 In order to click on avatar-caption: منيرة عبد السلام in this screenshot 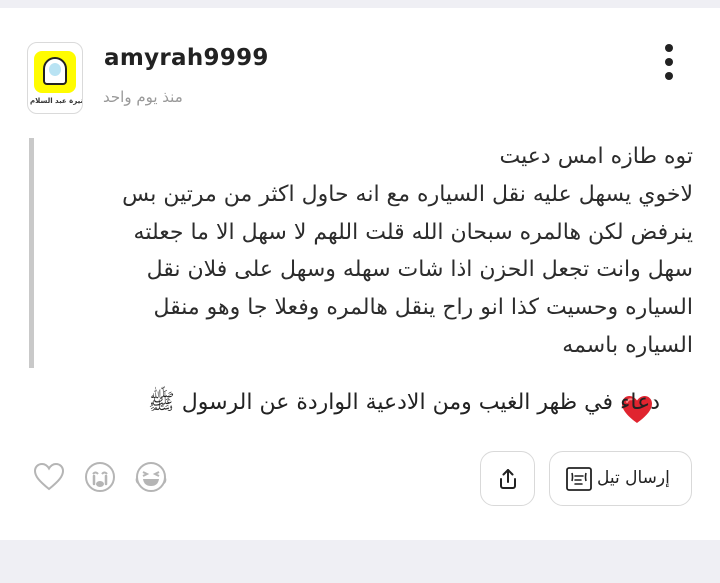, I will do `click(56, 101)`.